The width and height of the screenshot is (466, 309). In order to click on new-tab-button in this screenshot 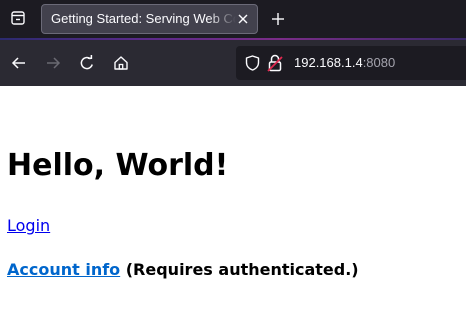, I will do `click(278, 19)`.